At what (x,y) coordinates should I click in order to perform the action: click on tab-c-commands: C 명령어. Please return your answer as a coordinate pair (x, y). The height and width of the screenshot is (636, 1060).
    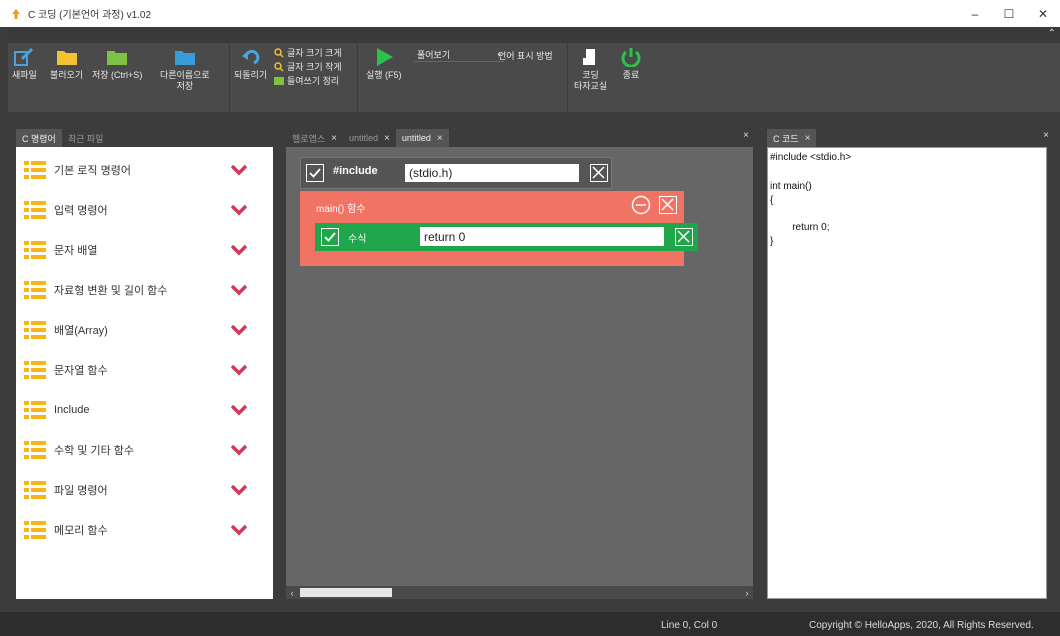
    Looking at the image, I should click on (39, 138).